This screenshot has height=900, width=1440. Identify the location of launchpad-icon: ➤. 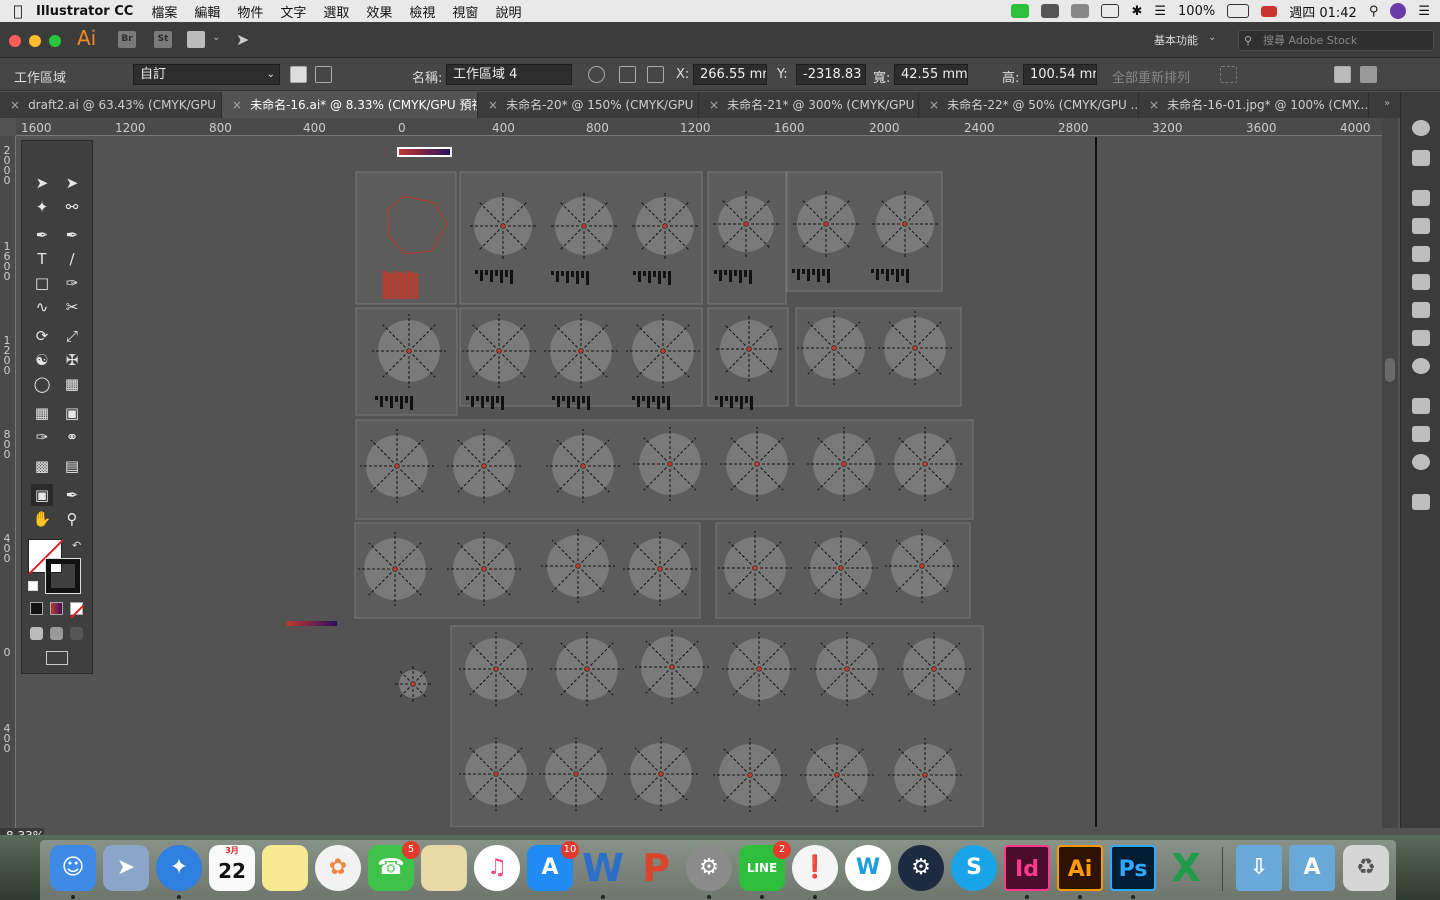
(126, 868).